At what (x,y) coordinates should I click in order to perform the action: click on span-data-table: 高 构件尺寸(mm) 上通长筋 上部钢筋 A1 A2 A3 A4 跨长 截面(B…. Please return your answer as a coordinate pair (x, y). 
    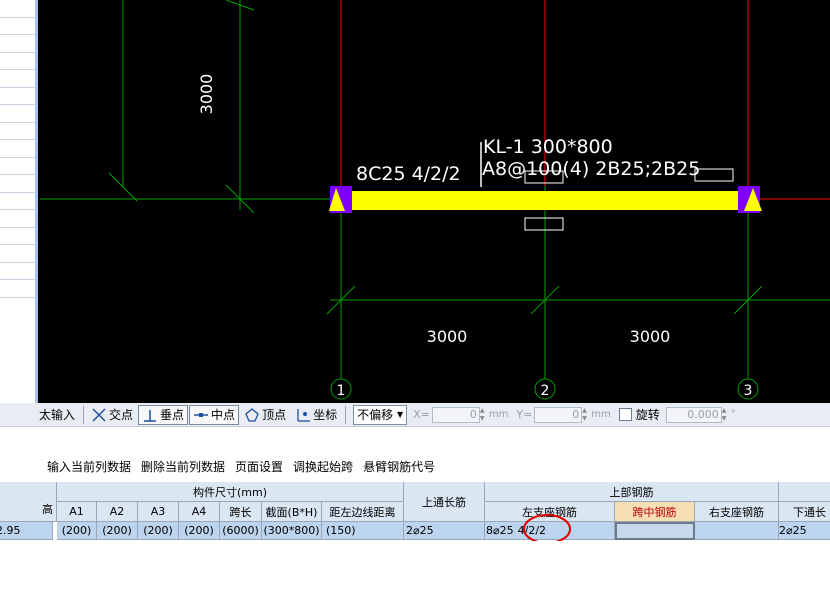
    Looking at the image, I should click on (415, 512).